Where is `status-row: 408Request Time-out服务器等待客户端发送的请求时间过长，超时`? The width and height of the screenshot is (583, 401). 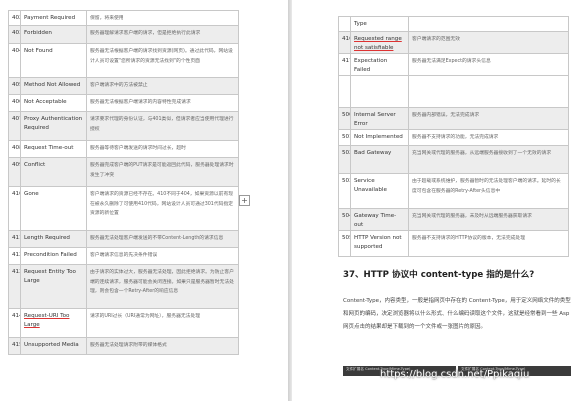
status-row: 408Request Time-out服务器等待客户端发送的请求时间过长，超时 is located at coordinates (123, 149).